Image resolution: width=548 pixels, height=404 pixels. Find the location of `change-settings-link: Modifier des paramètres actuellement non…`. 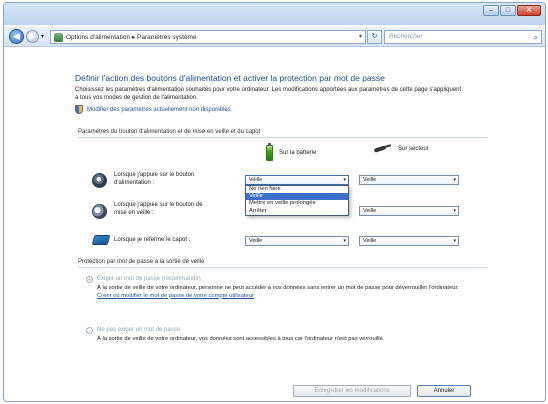

change-settings-link: Modifier des paramètres actuellement non… is located at coordinates (153, 109).